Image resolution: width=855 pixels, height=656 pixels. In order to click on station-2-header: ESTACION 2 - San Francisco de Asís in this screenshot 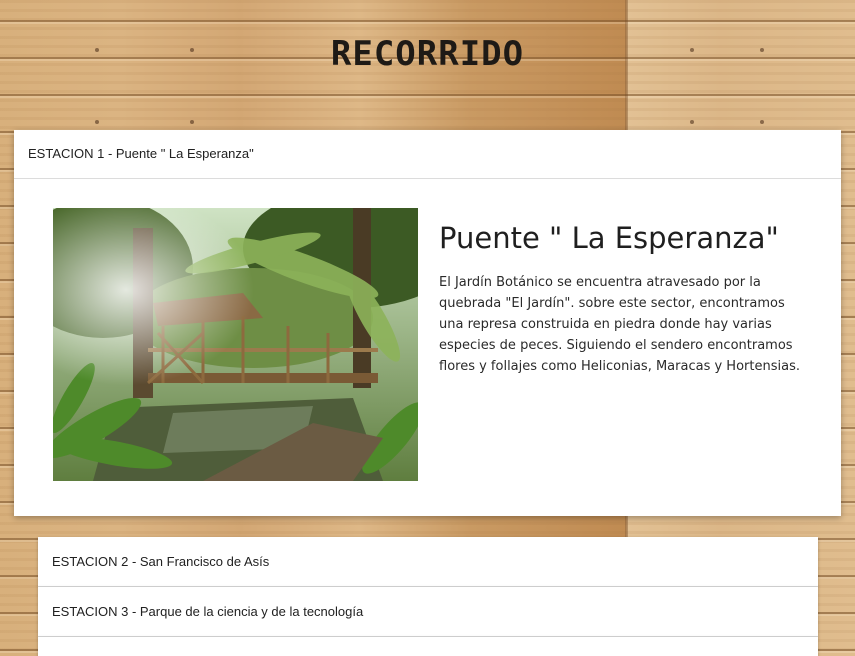, I will do `click(428, 562)`.